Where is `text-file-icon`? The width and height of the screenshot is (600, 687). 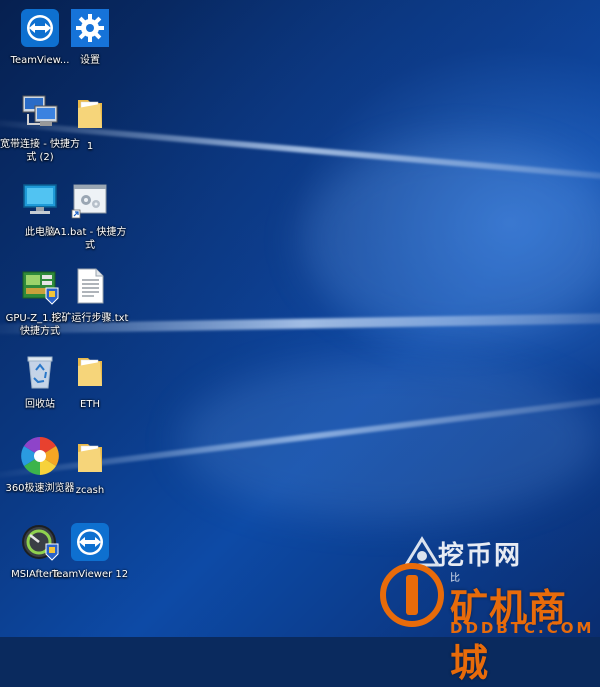
text-file-icon is located at coordinates (90, 286).